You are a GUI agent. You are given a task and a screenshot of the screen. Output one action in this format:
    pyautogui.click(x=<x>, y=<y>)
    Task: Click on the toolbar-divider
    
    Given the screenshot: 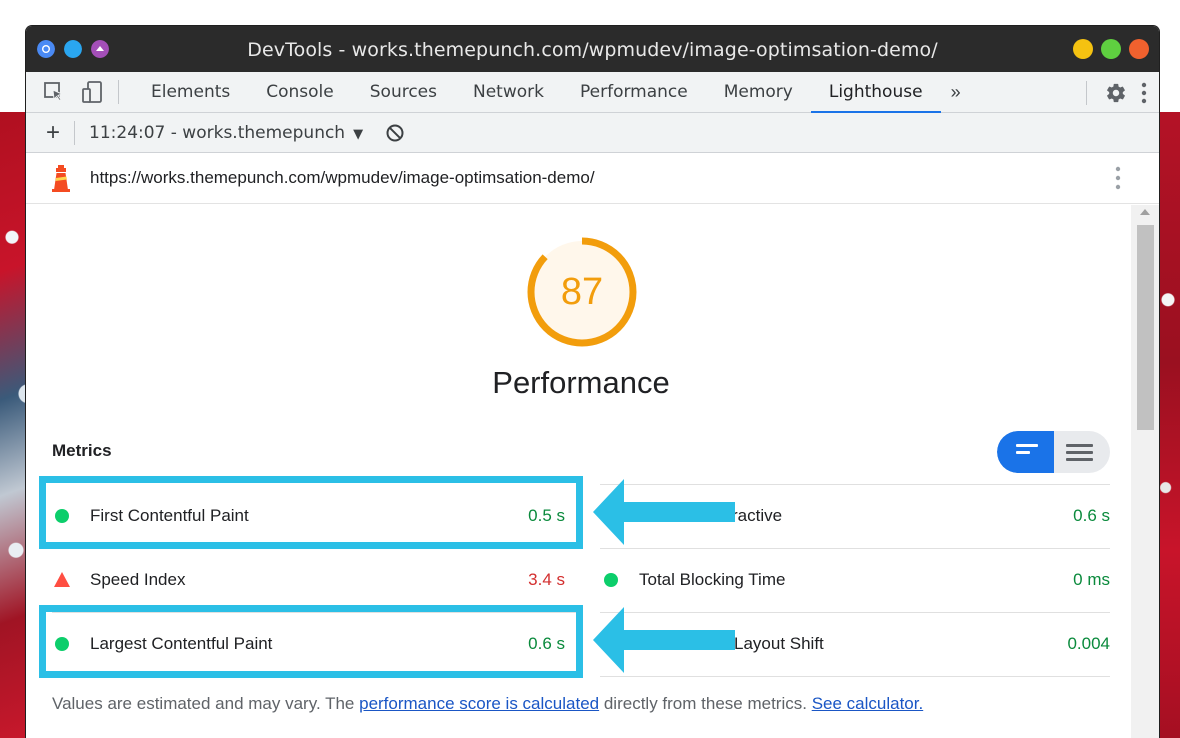 What is the action you would take?
    pyautogui.click(x=118, y=92)
    